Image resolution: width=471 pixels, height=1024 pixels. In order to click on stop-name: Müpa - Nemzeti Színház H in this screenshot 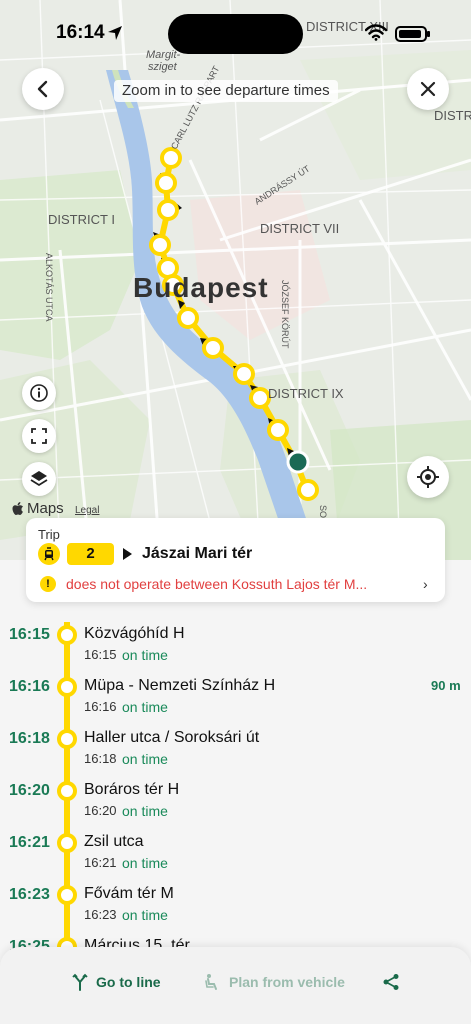, I will do `click(180, 685)`.